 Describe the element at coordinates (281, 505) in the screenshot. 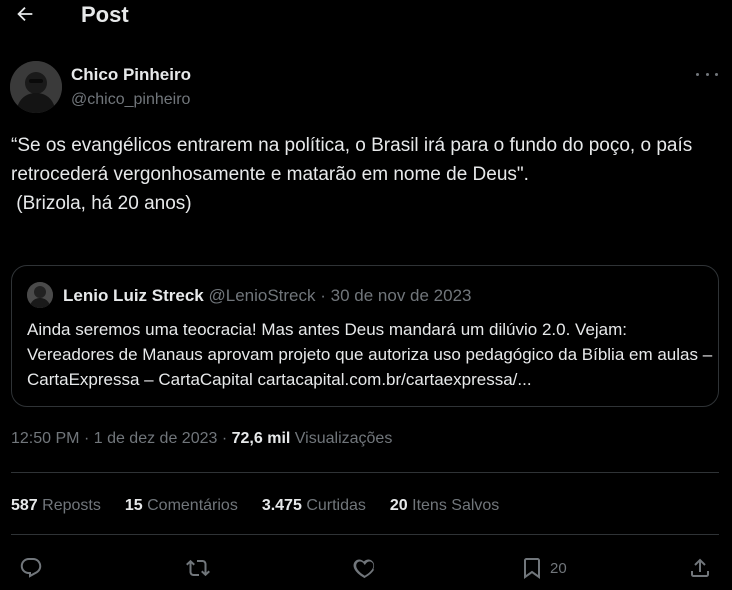

I see `likes-count: 3.475` at that location.